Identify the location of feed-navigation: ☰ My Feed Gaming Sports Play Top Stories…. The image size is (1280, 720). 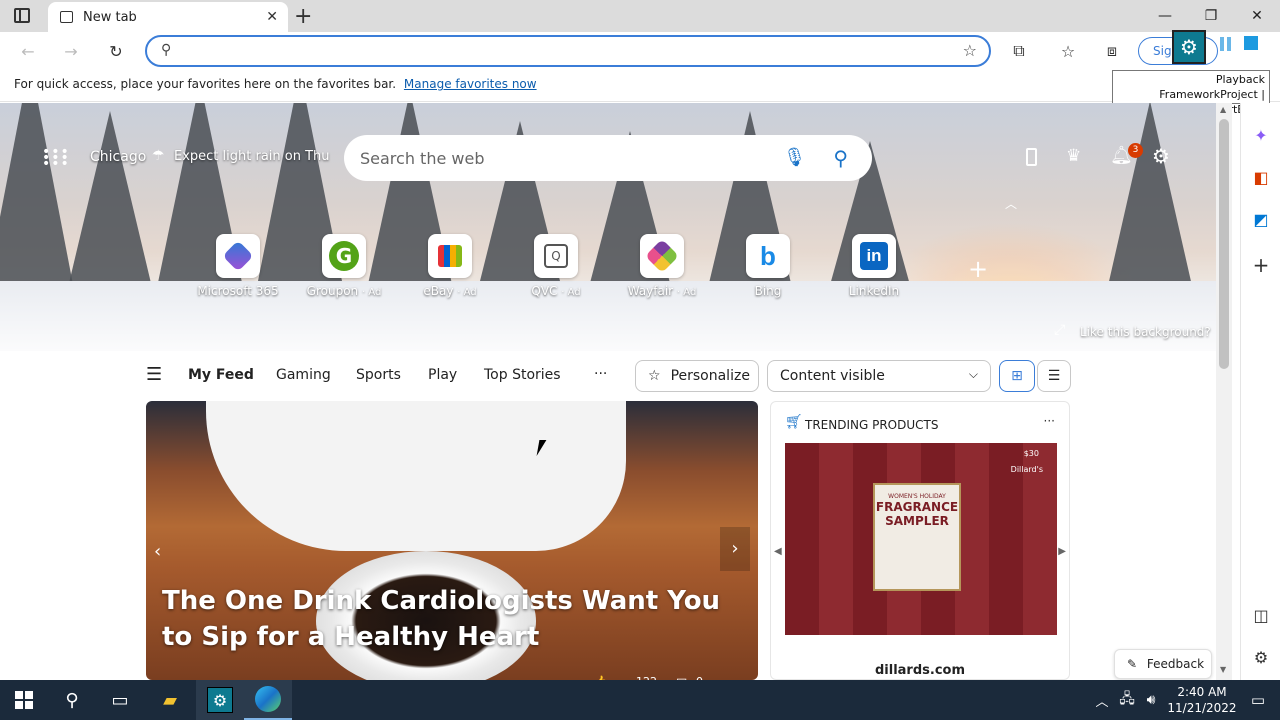
(608, 376).